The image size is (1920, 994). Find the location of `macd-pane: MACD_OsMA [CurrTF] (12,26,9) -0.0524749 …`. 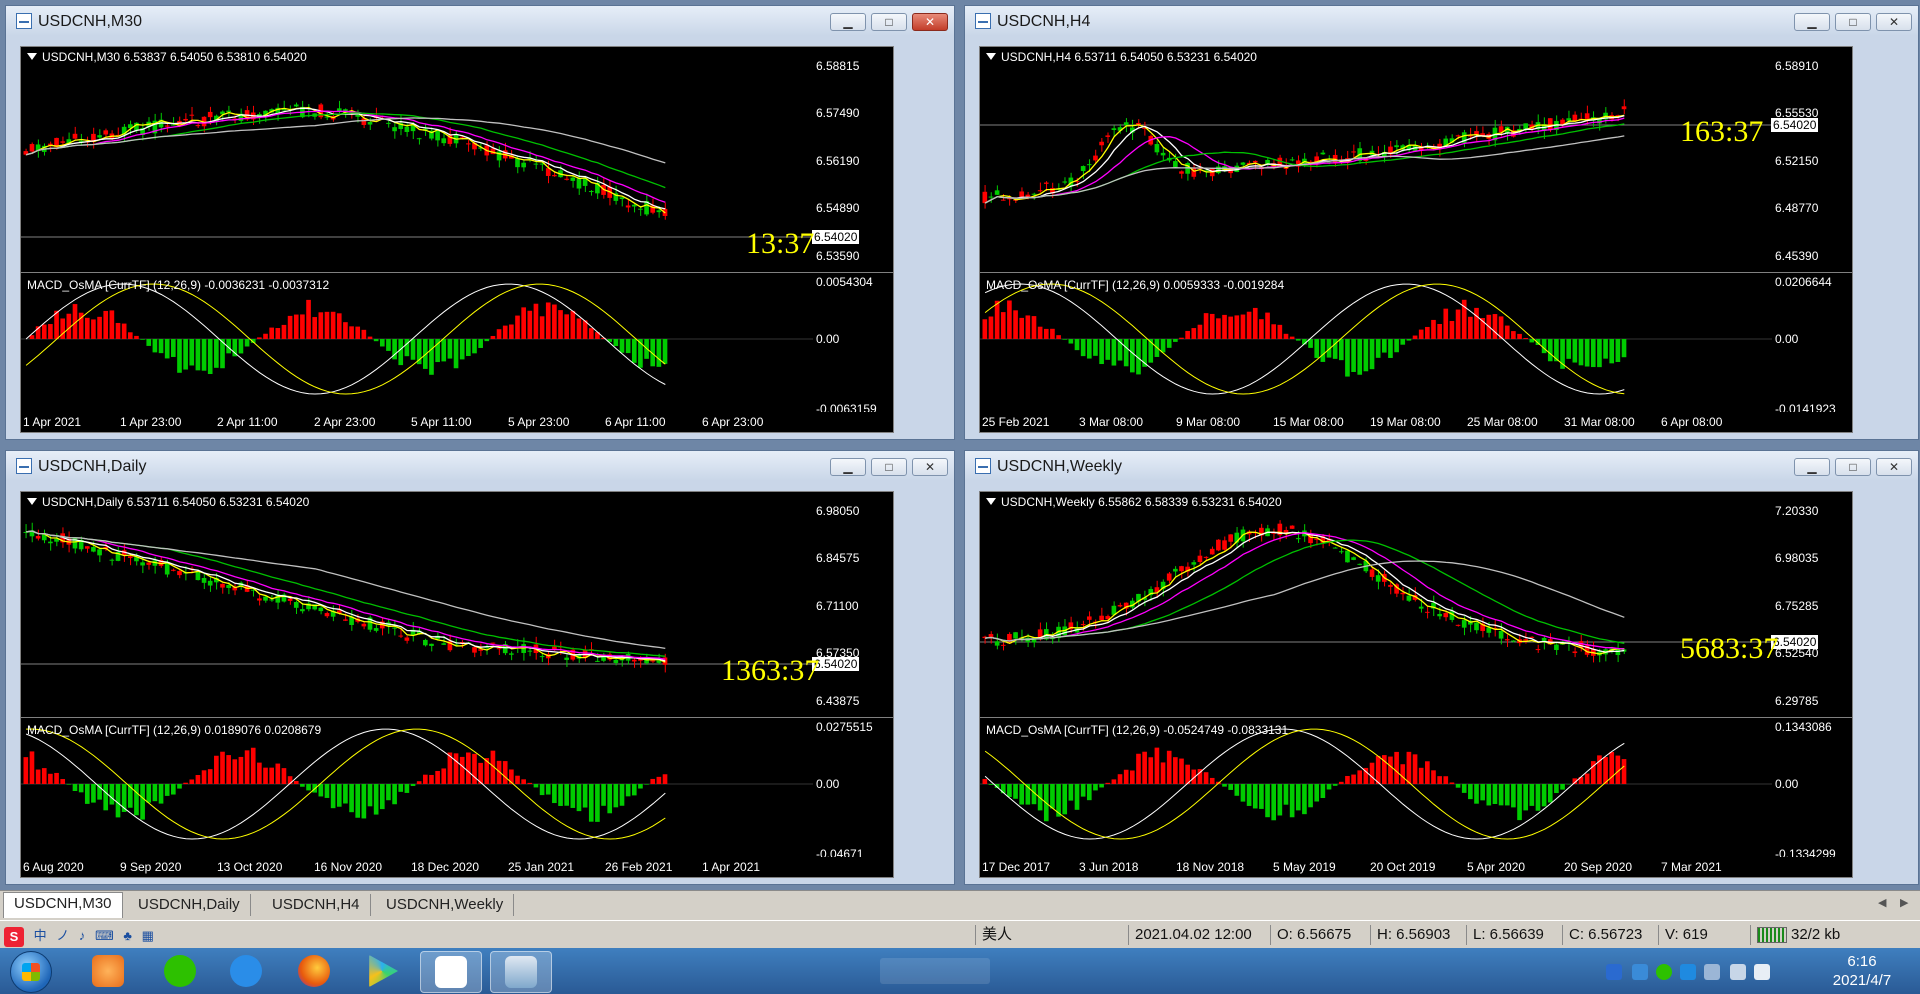

macd-pane: MACD_OsMA [CurrTF] (12,26,9) -0.0524749 … is located at coordinates (1416, 790).